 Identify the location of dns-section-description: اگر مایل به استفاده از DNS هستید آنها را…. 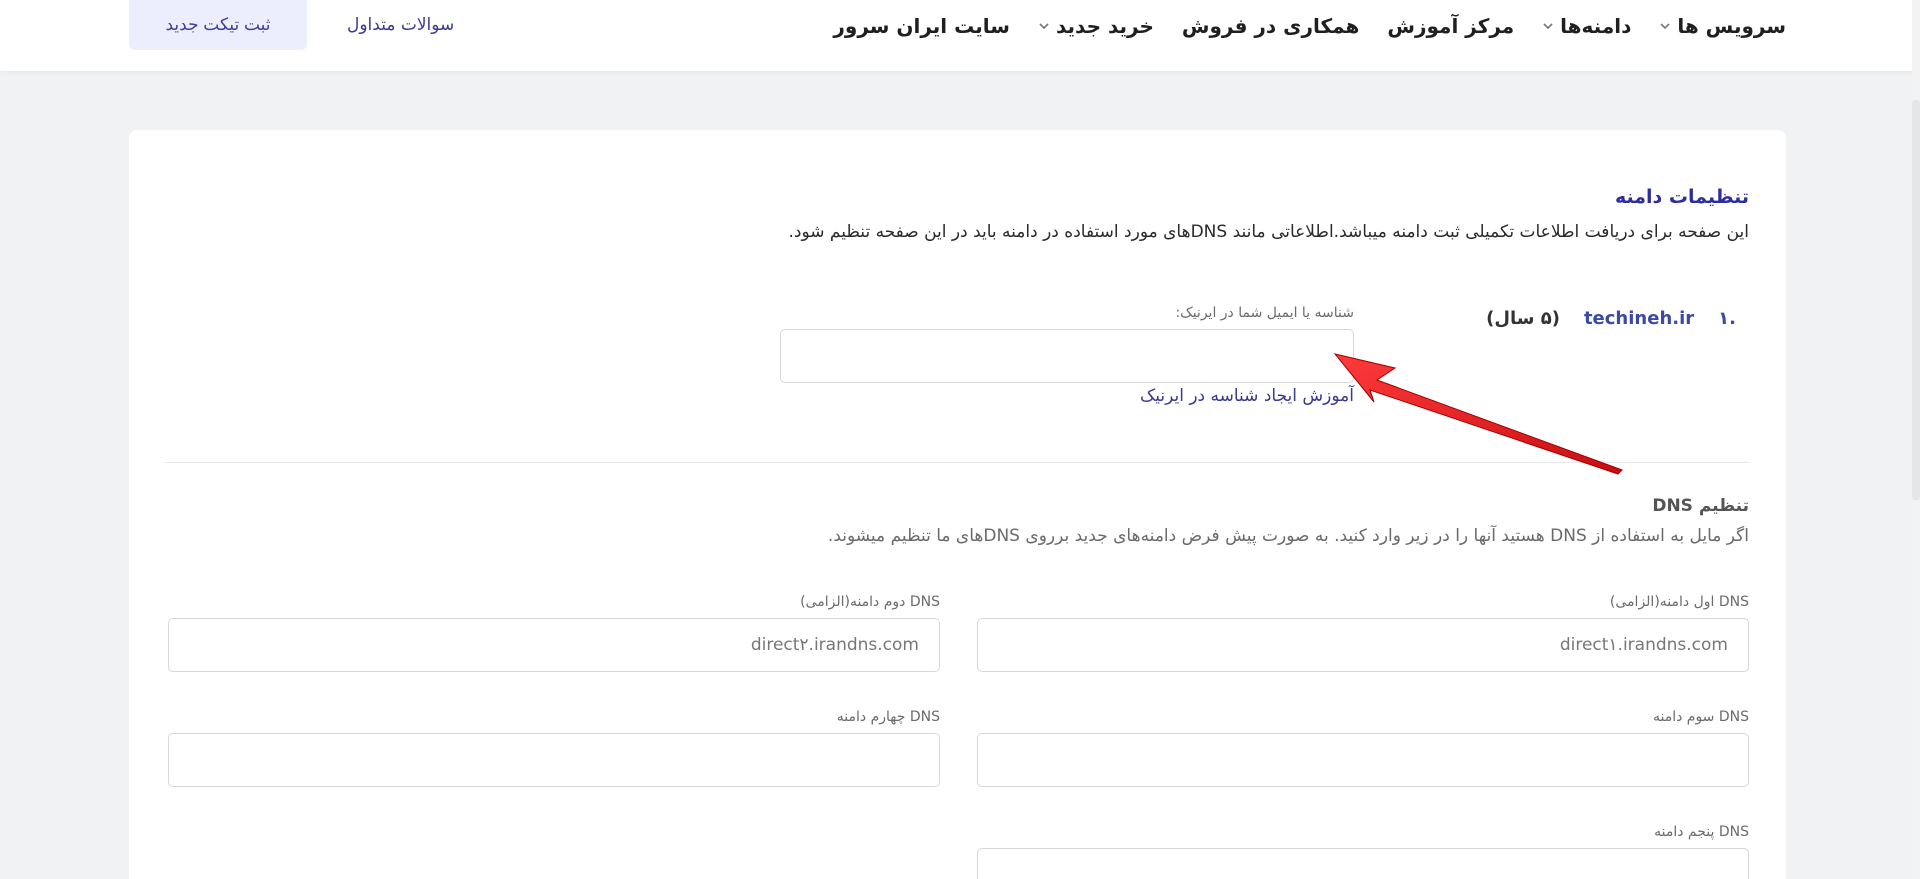
(1288, 536).